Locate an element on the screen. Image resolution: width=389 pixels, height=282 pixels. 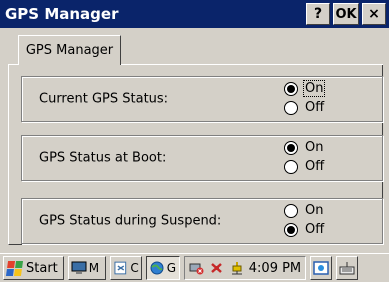
taskbar: Start M C G 4:09 PM is located at coordinates (194, 267).